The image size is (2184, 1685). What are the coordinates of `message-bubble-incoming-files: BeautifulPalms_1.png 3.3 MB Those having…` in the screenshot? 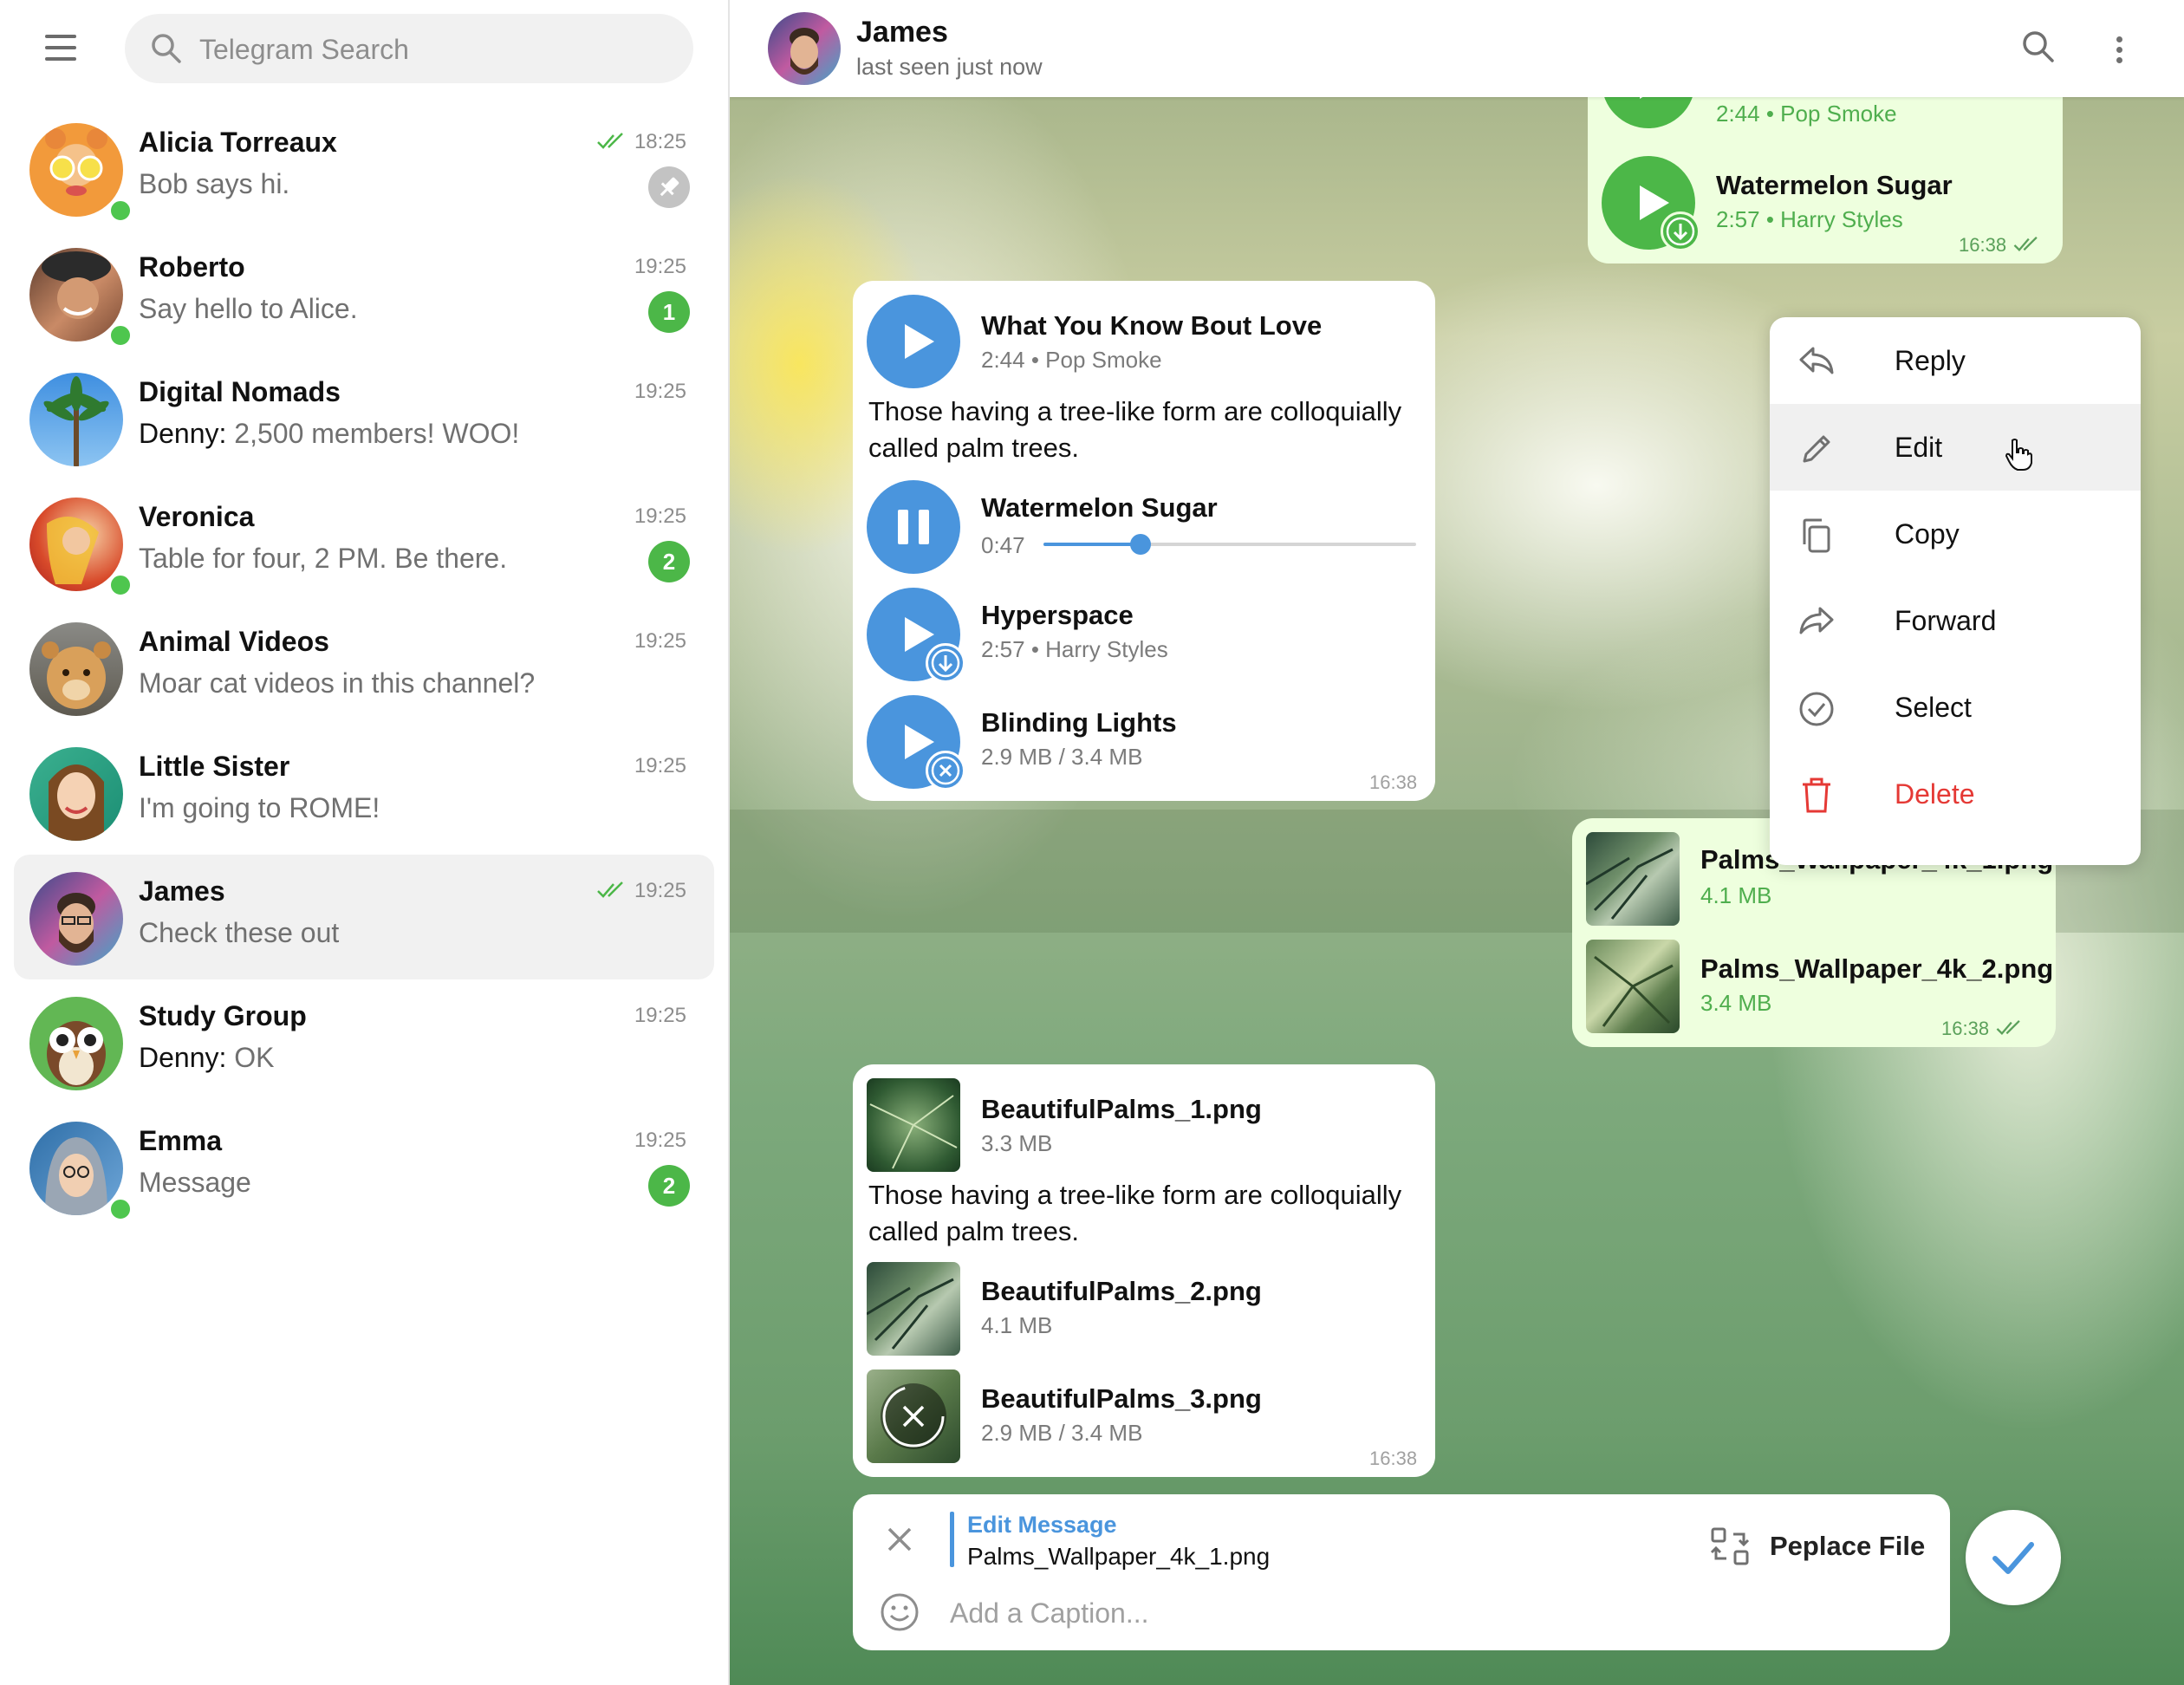 It's located at (1144, 1270).